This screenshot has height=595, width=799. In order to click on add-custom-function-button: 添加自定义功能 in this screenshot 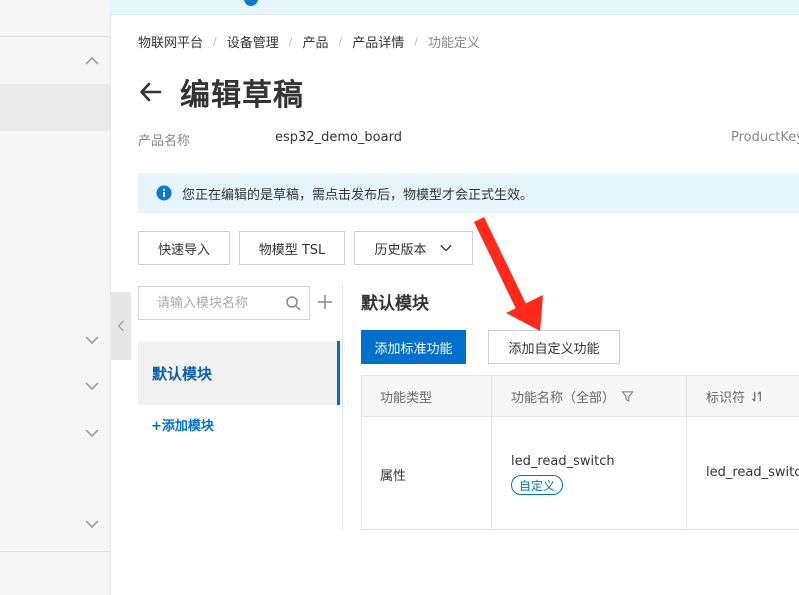, I will do `click(554, 347)`.